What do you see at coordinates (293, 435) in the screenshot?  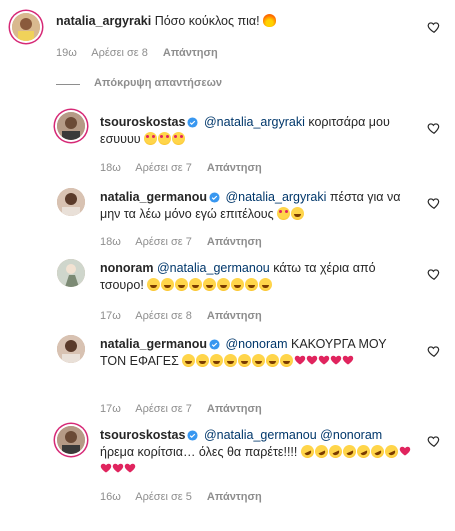 I see `mention-link: @natalia_germanou @nonoram` at bounding box center [293, 435].